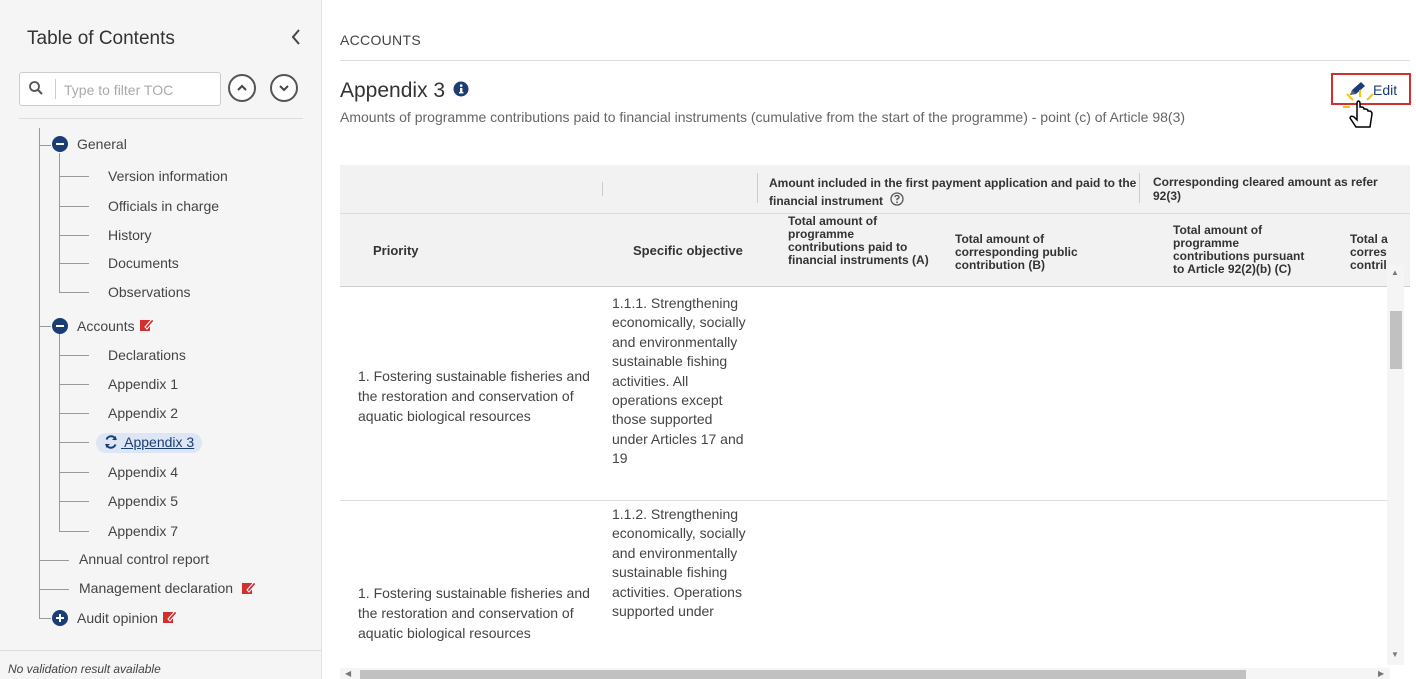 The image size is (1416, 679). I want to click on group-header-text: 92(3), so click(1167, 196).